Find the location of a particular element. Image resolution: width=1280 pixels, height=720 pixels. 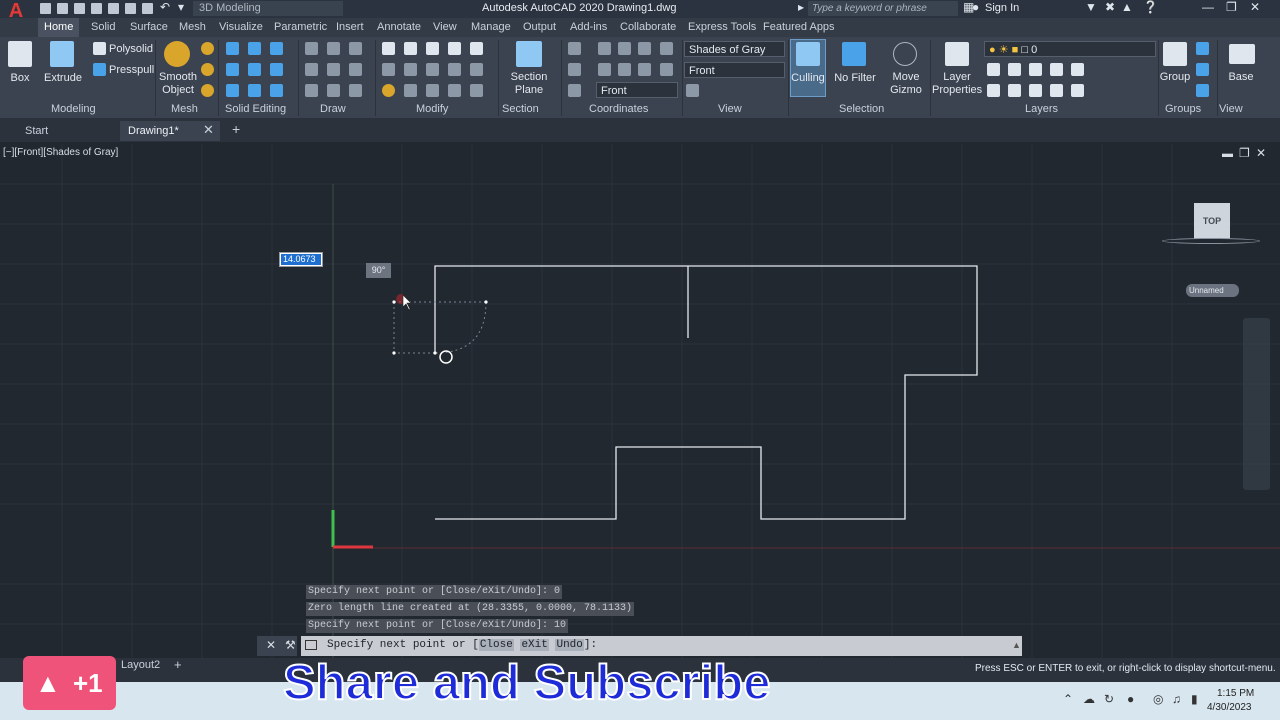

layer-tool-5-icon is located at coordinates (1077, 69).